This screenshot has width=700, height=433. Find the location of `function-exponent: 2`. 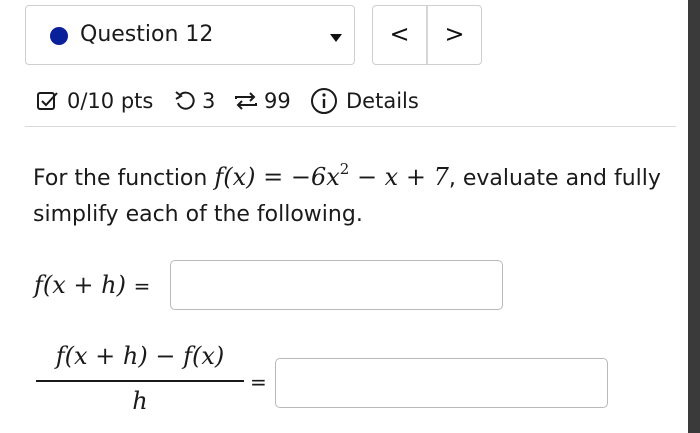

function-exponent: 2 is located at coordinates (344, 169).